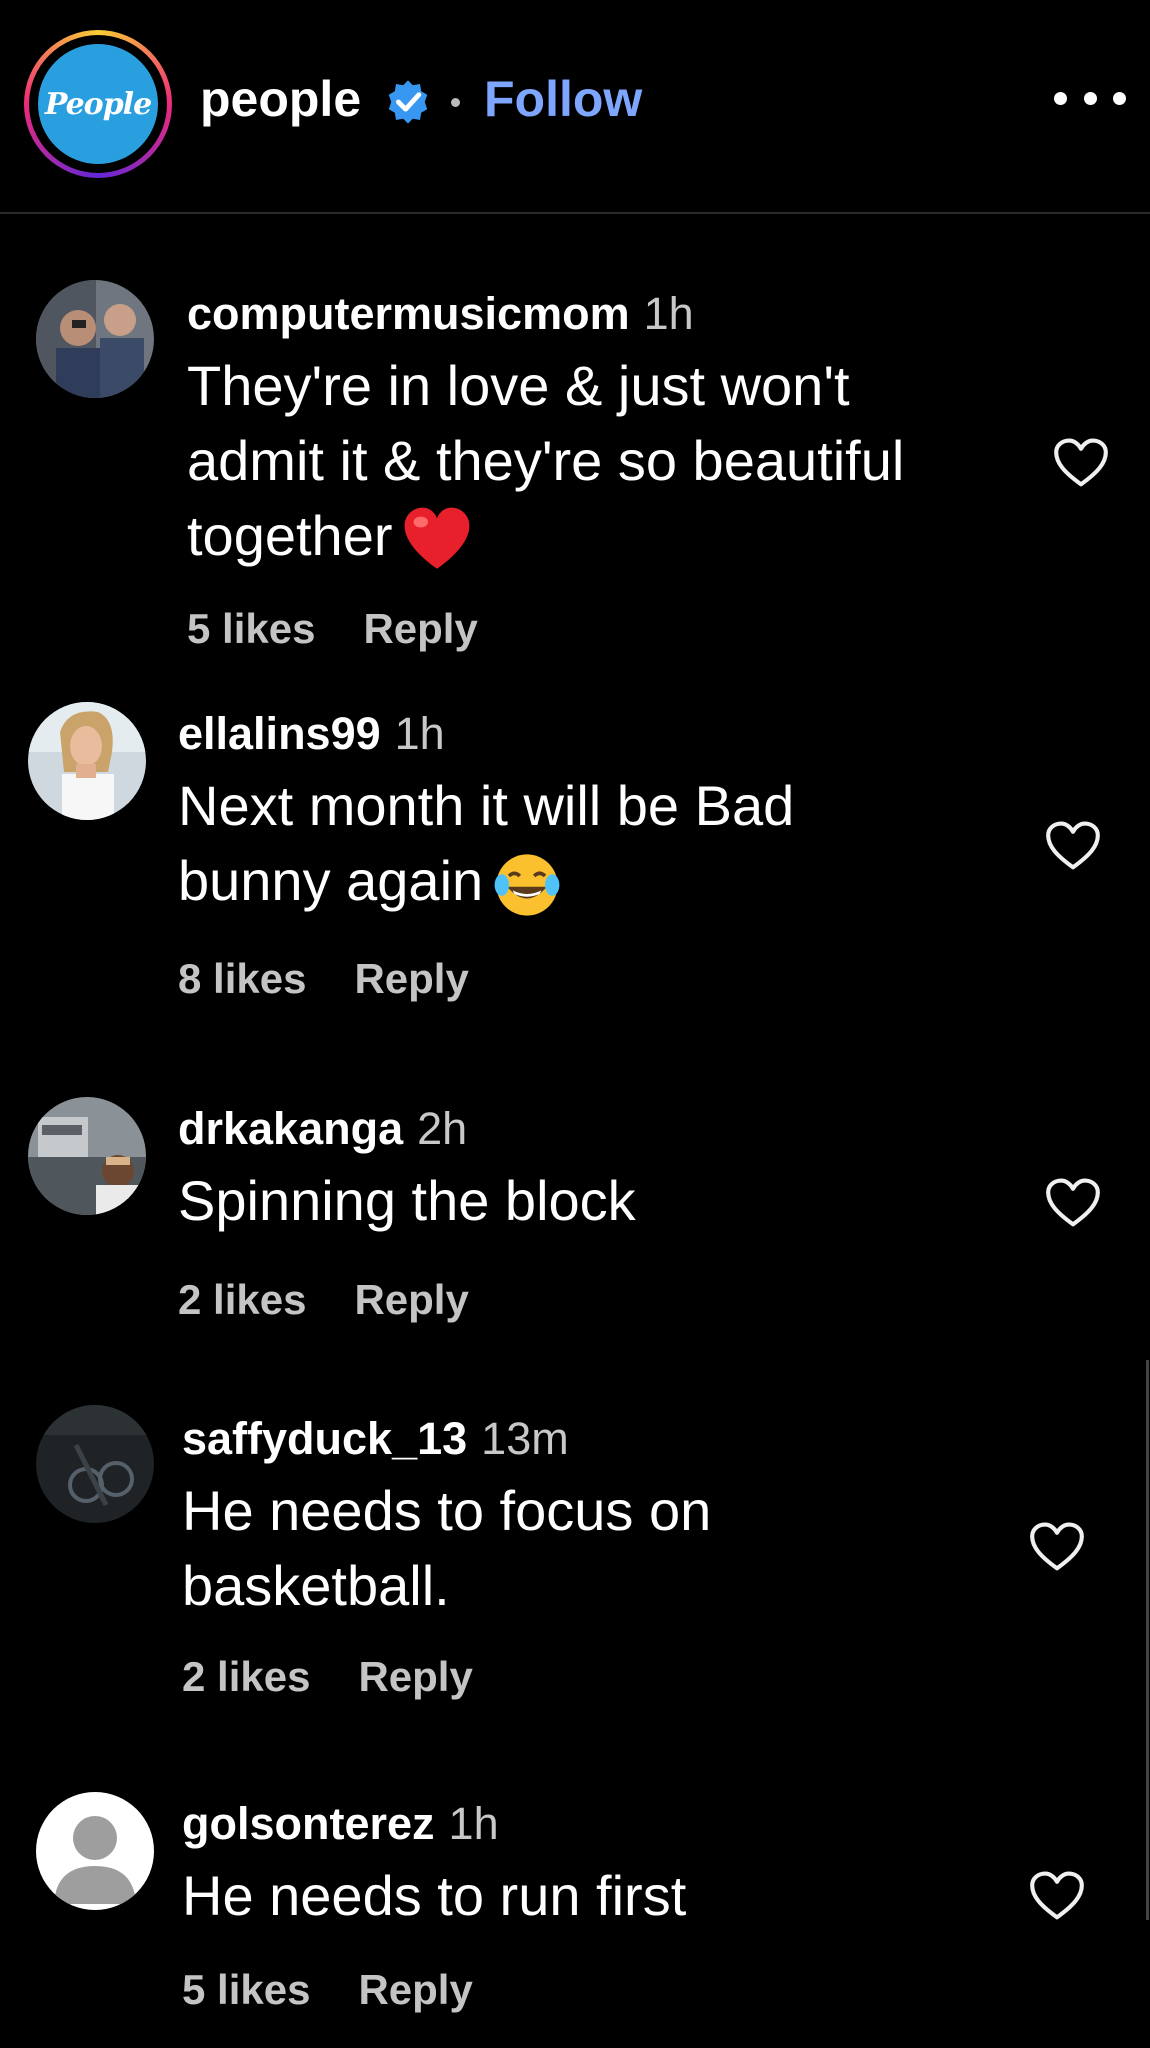  Describe the element at coordinates (436, 538) in the screenshot. I see `red-heart-emoji` at that location.